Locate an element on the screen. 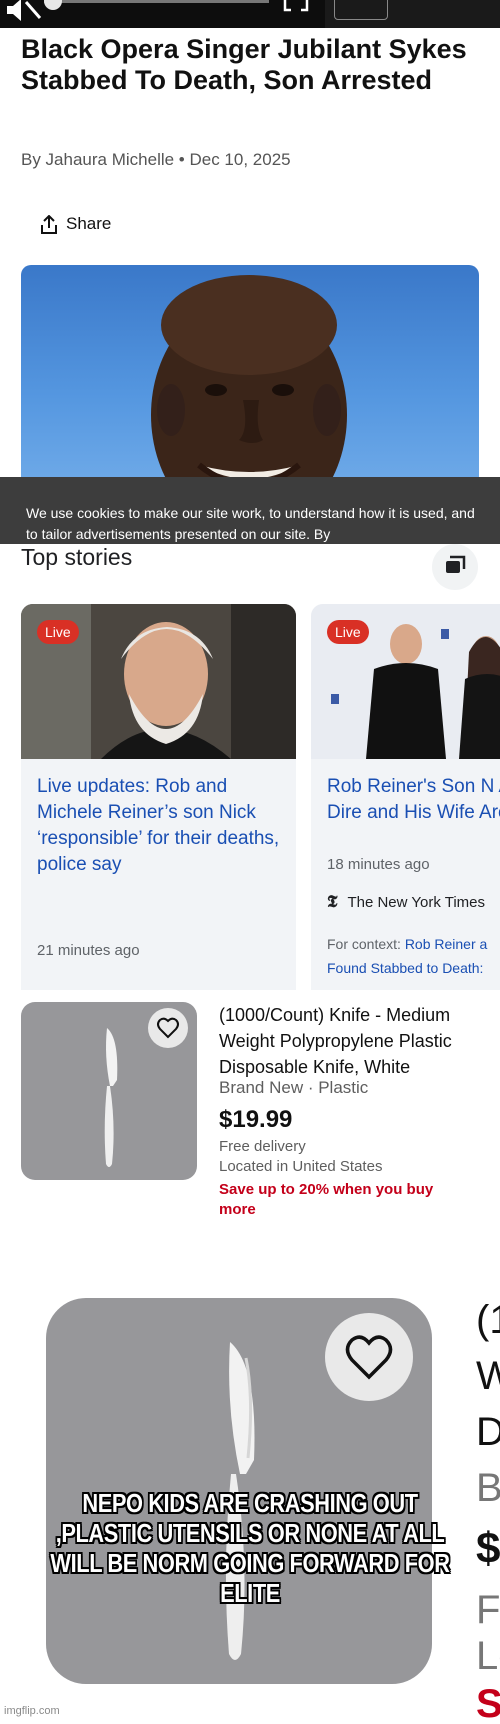  source-name: The New York Times is located at coordinates (416, 902).